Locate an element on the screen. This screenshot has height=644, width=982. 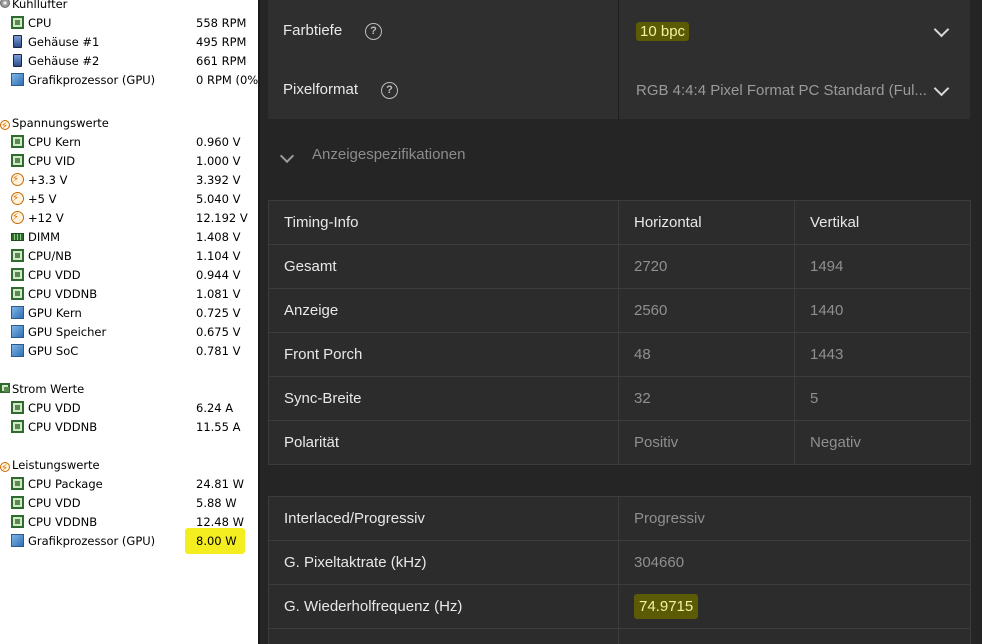
sensor-row: +3.3 V 3.392 V is located at coordinates (120, 180).